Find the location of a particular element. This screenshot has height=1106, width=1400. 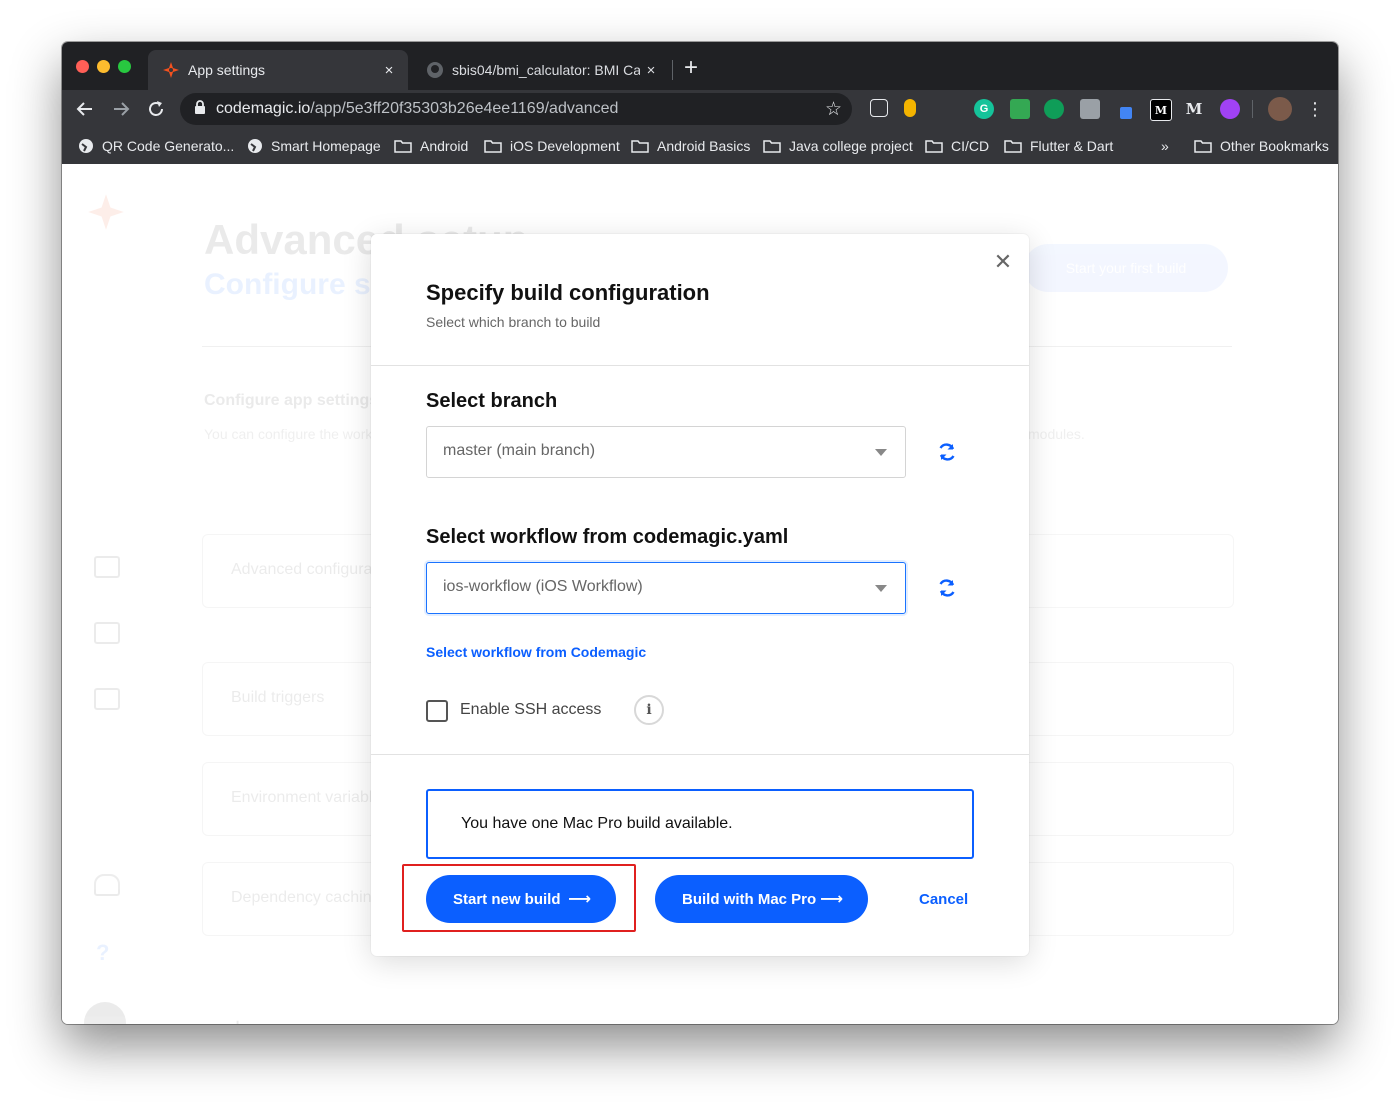

bookmark-label: Java college project is located at coordinates (851, 146).